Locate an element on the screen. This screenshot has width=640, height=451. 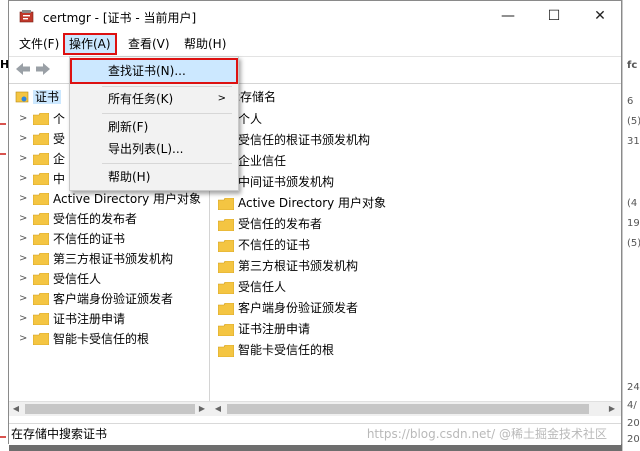
watermark: https://blog.csdn.net/ @稀土掘金技术社区 is located at coordinates (486, 434).